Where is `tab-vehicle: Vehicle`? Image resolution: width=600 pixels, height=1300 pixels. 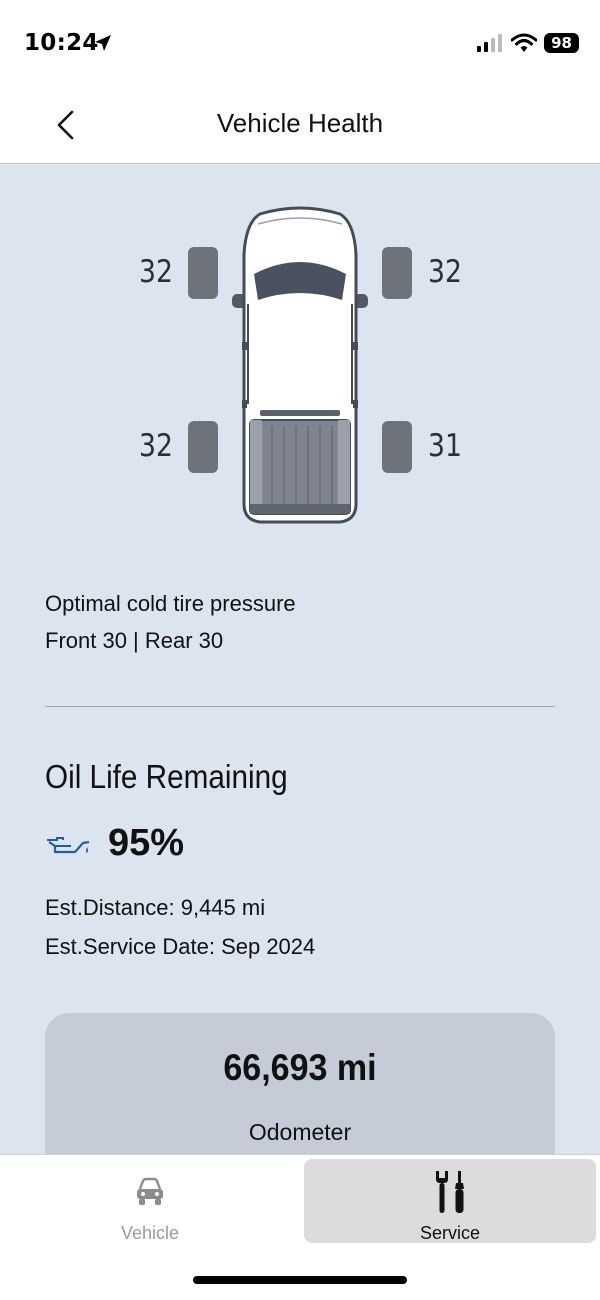
tab-vehicle: Vehicle is located at coordinates (150, 1201).